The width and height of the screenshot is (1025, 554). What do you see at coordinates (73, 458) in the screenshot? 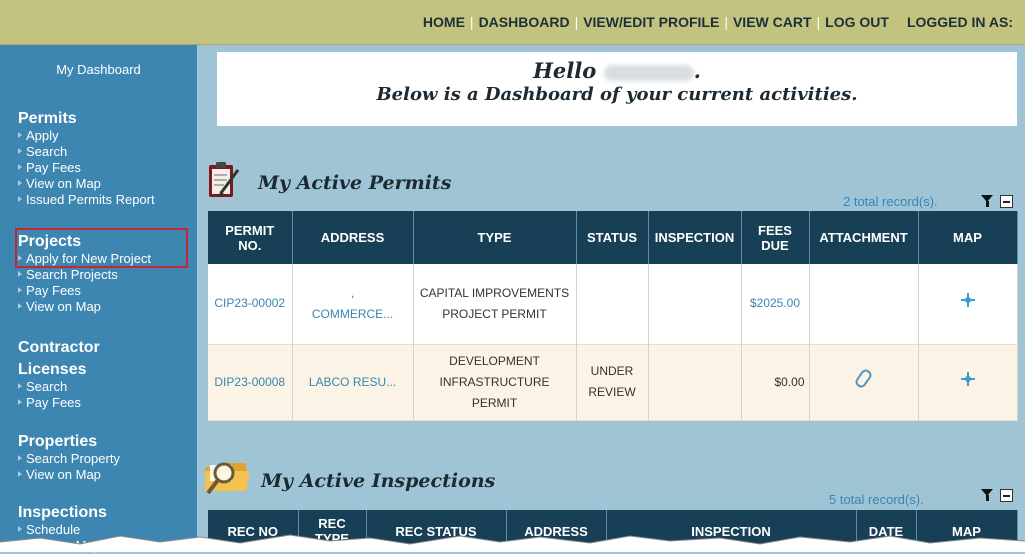
I see `sidebar-item-label: Search Property` at bounding box center [73, 458].